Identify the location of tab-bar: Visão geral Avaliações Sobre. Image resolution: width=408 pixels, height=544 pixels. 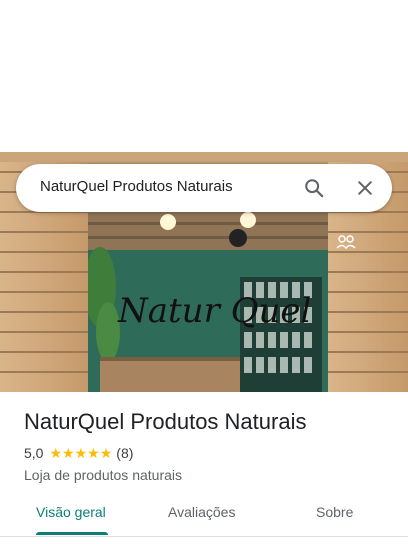
(204, 515).